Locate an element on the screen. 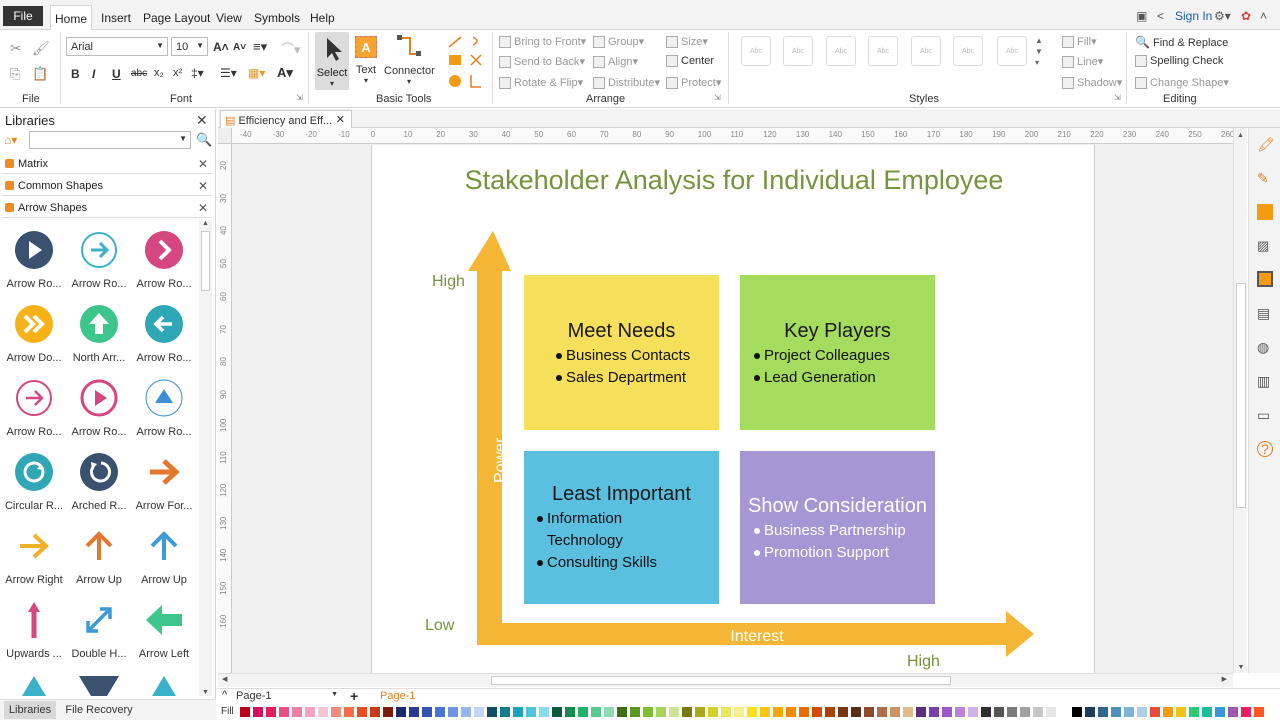  group-button: Group▾ is located at coordinates (618, 42).